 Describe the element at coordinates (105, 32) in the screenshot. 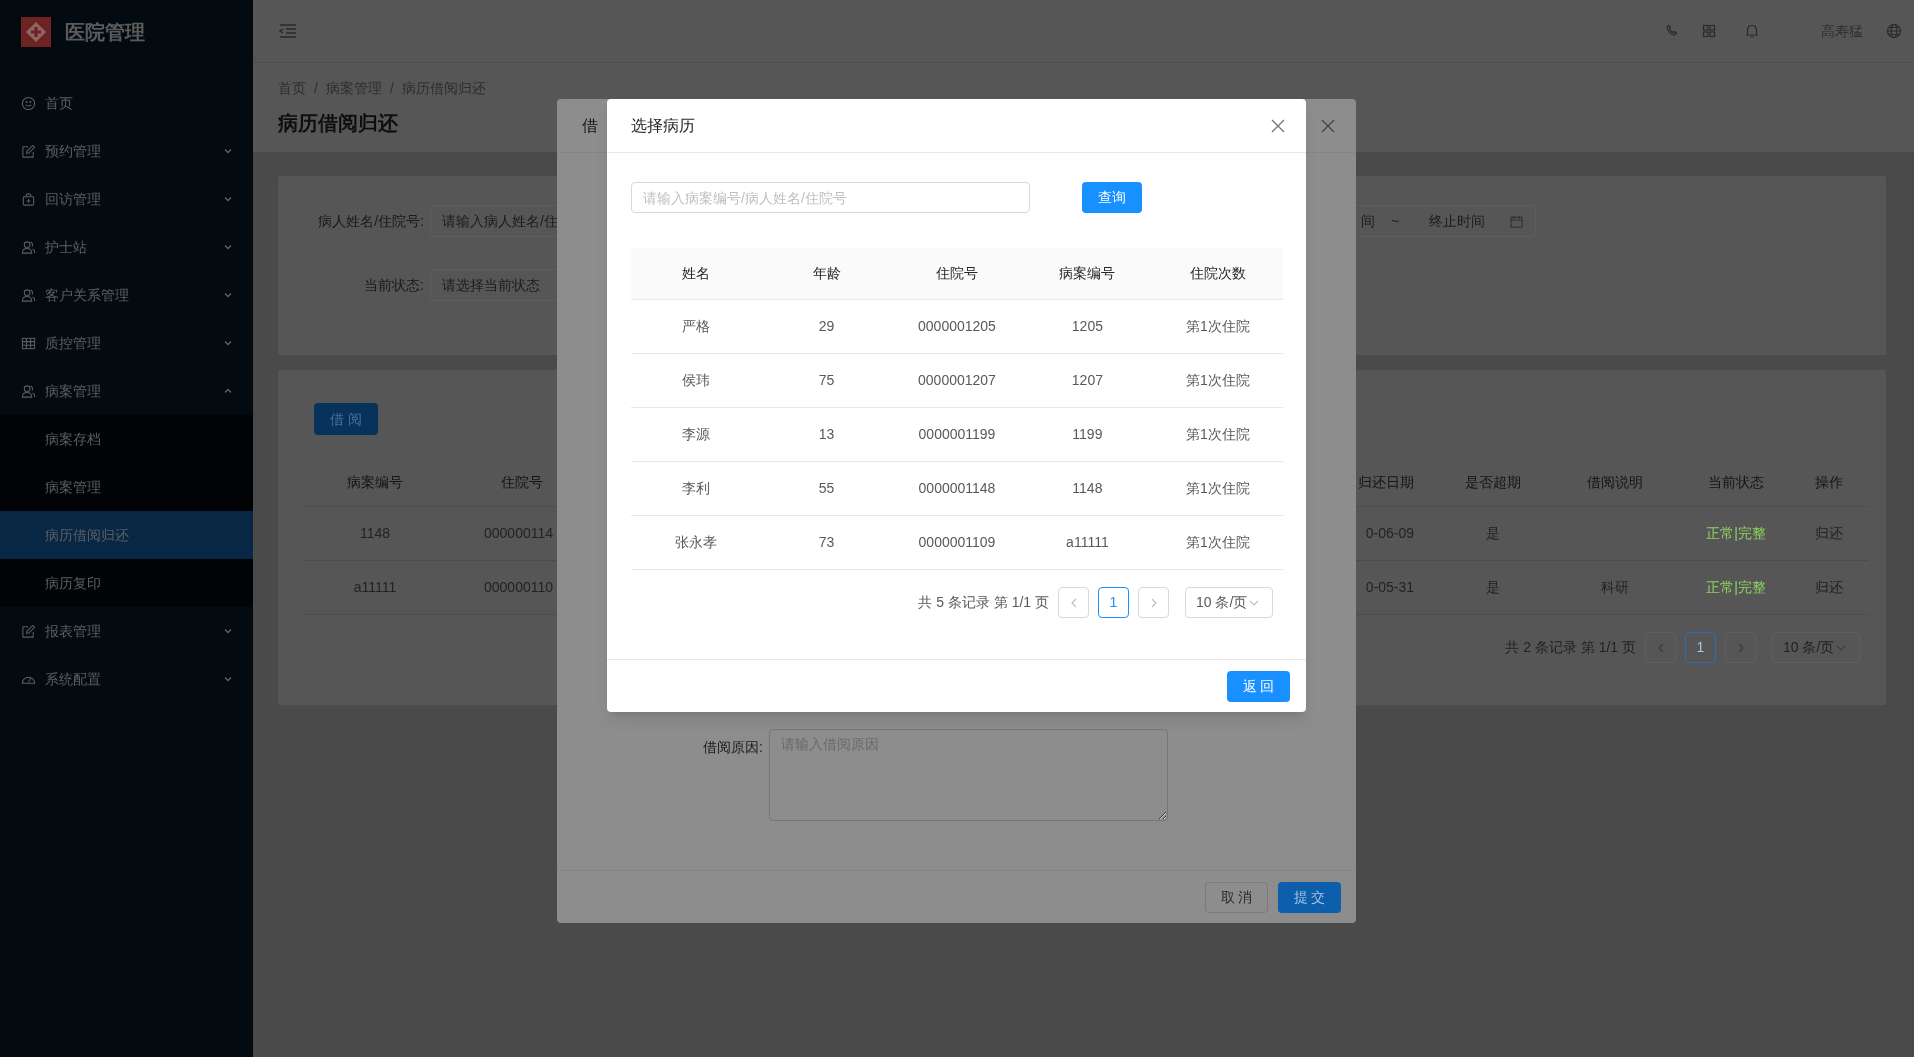

I see `app-title: 医院管理` at that location.